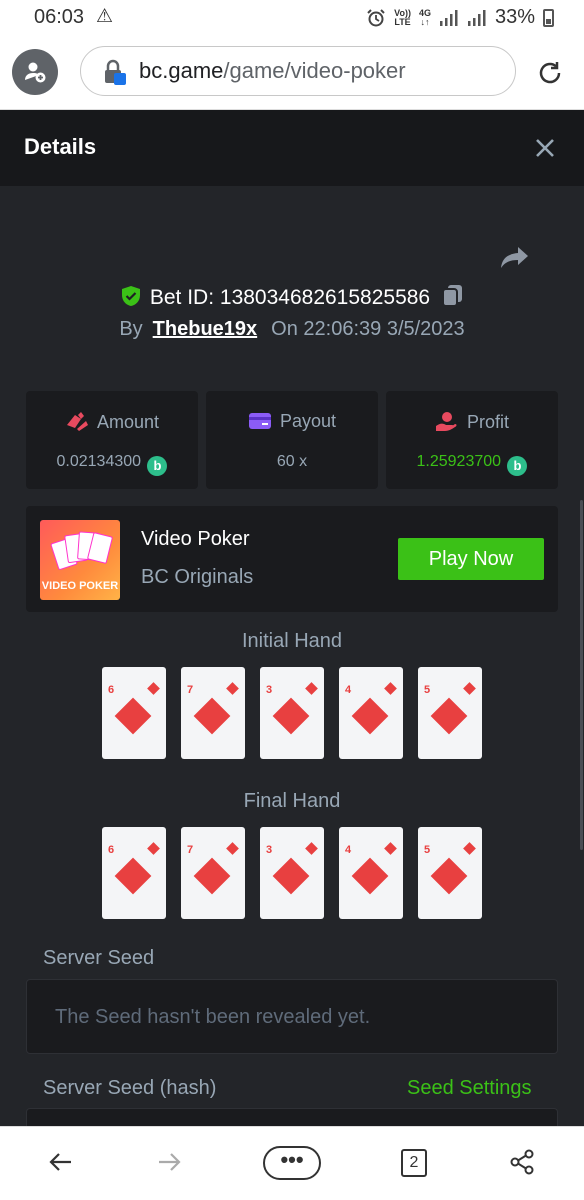  What do you see at coordinates (130, 1088) in the screenshot?
I see `server-seed-hash-label: Server Seed (hash)` at bounding box center [130, 1088].